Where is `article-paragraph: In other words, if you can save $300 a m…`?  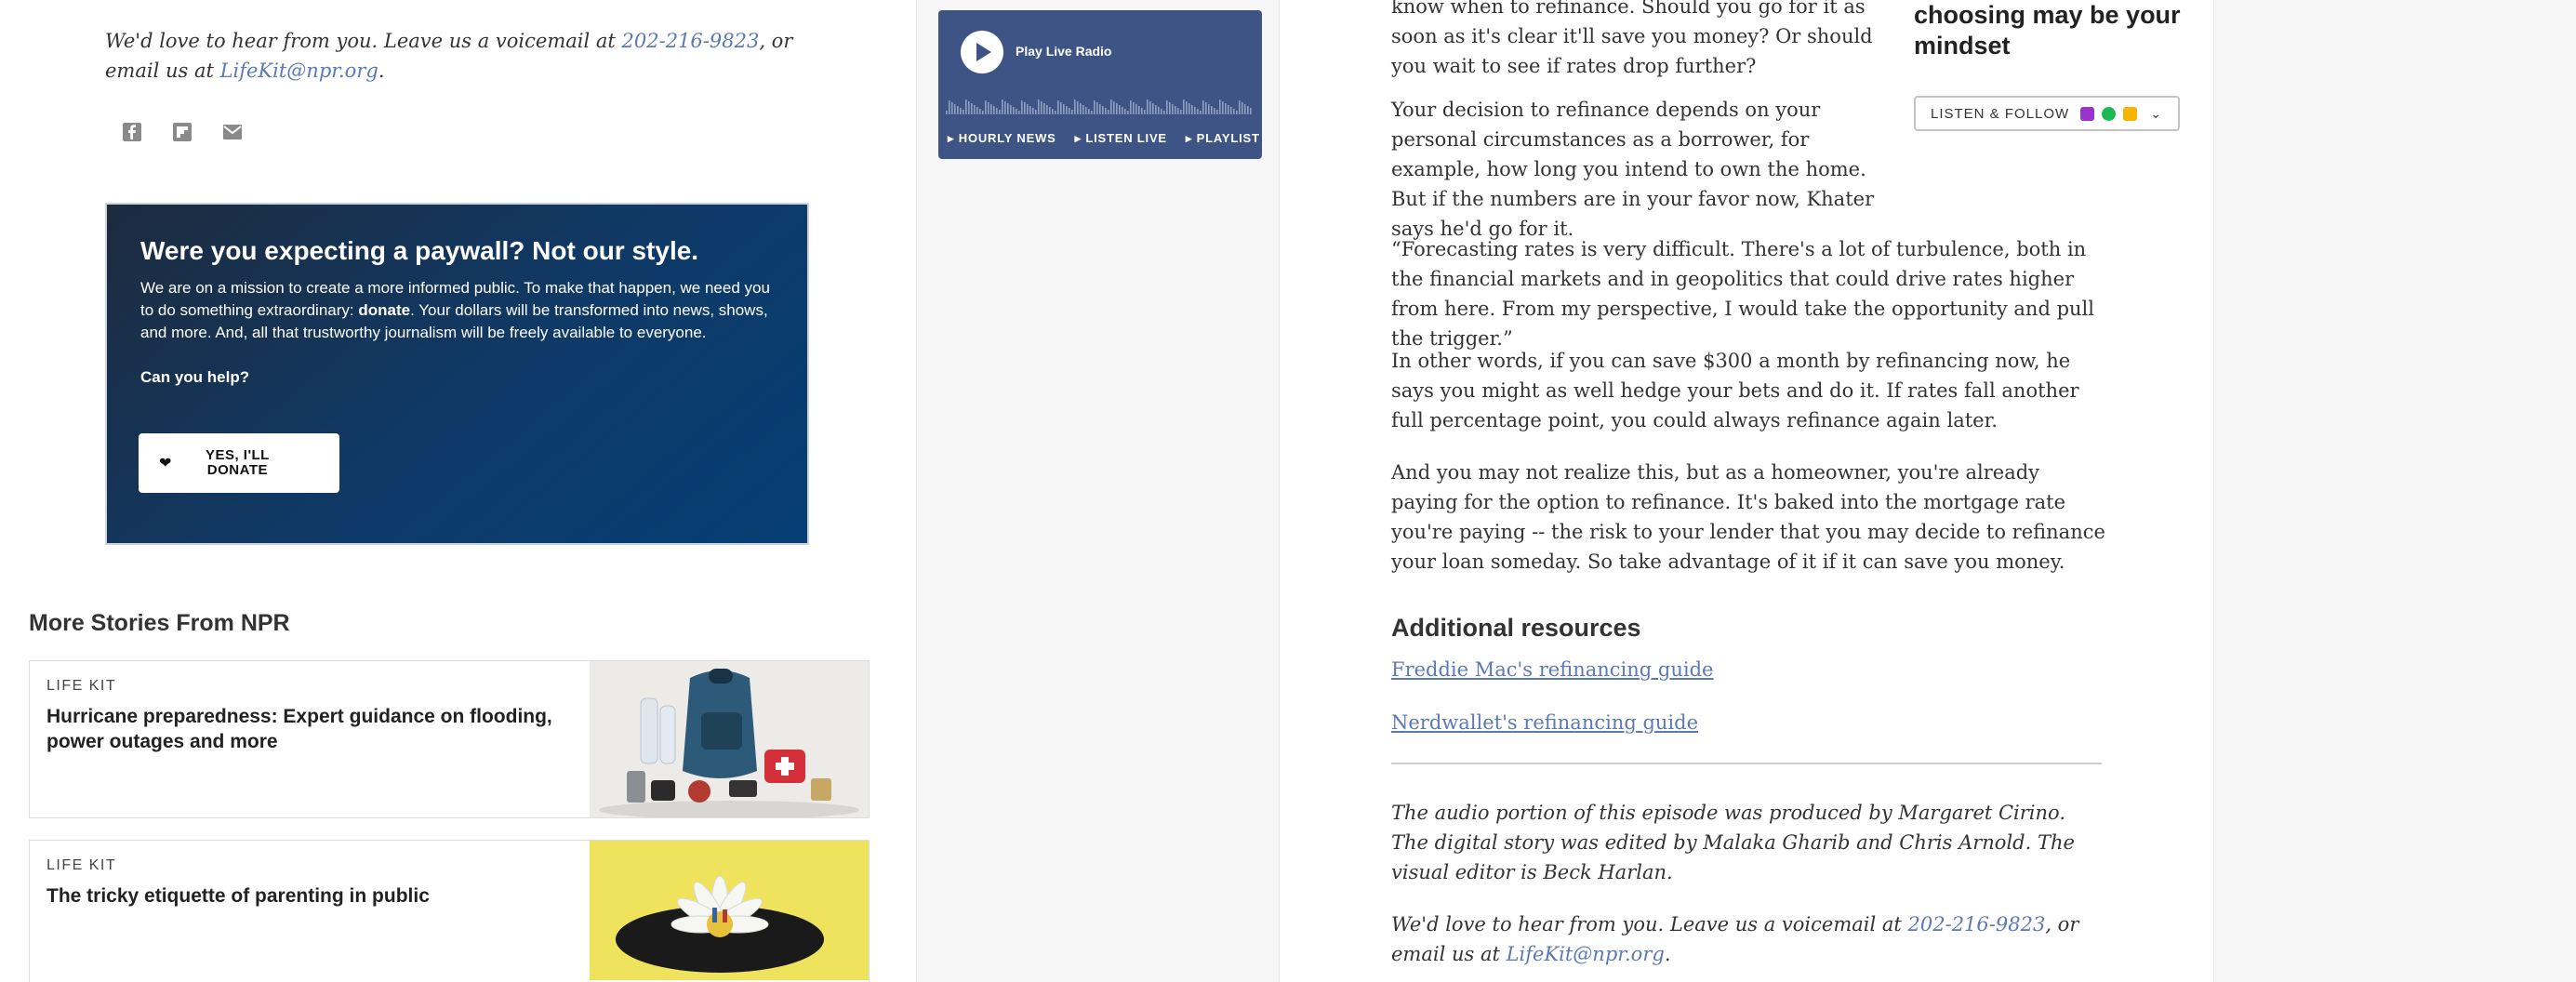 article-paragraph: In other words, if you can save $300 a m… is located at coordinates (1735, 390).